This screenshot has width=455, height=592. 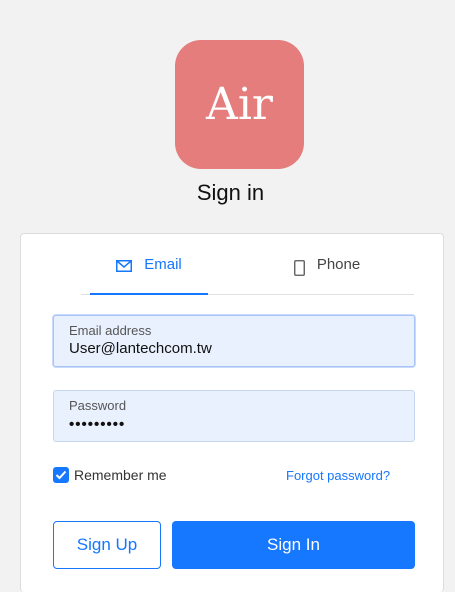 What do you see at coordinates (163, 264) in the screenshot?
I see `tab-email-label: Email` at bounding box center [163, 264].